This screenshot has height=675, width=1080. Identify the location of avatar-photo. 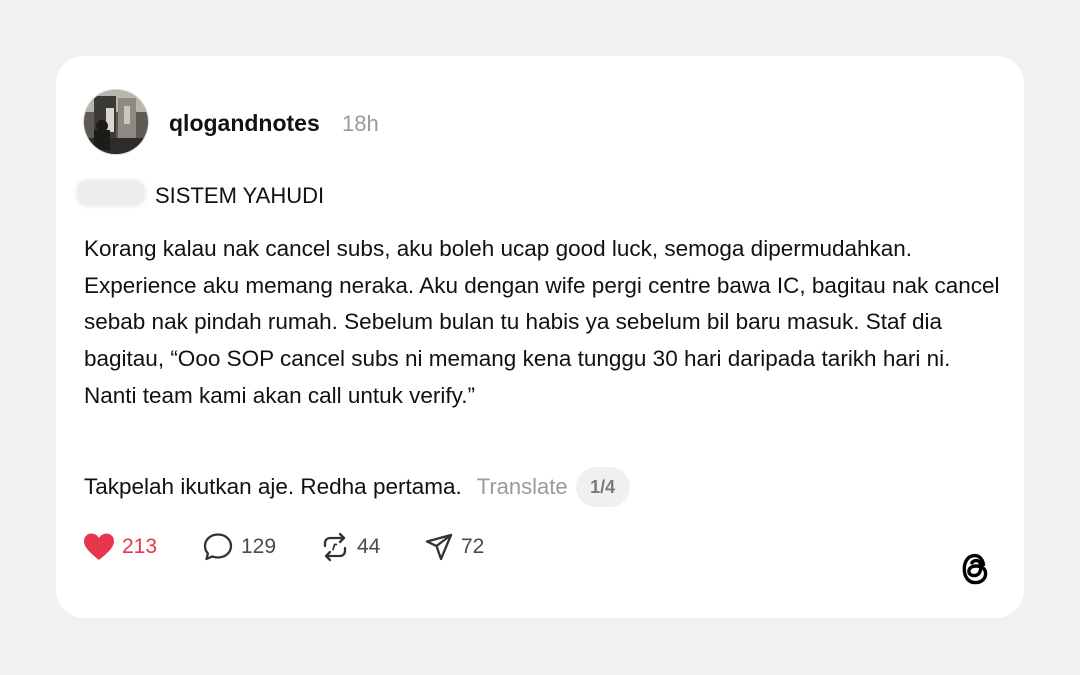
(116, 122).